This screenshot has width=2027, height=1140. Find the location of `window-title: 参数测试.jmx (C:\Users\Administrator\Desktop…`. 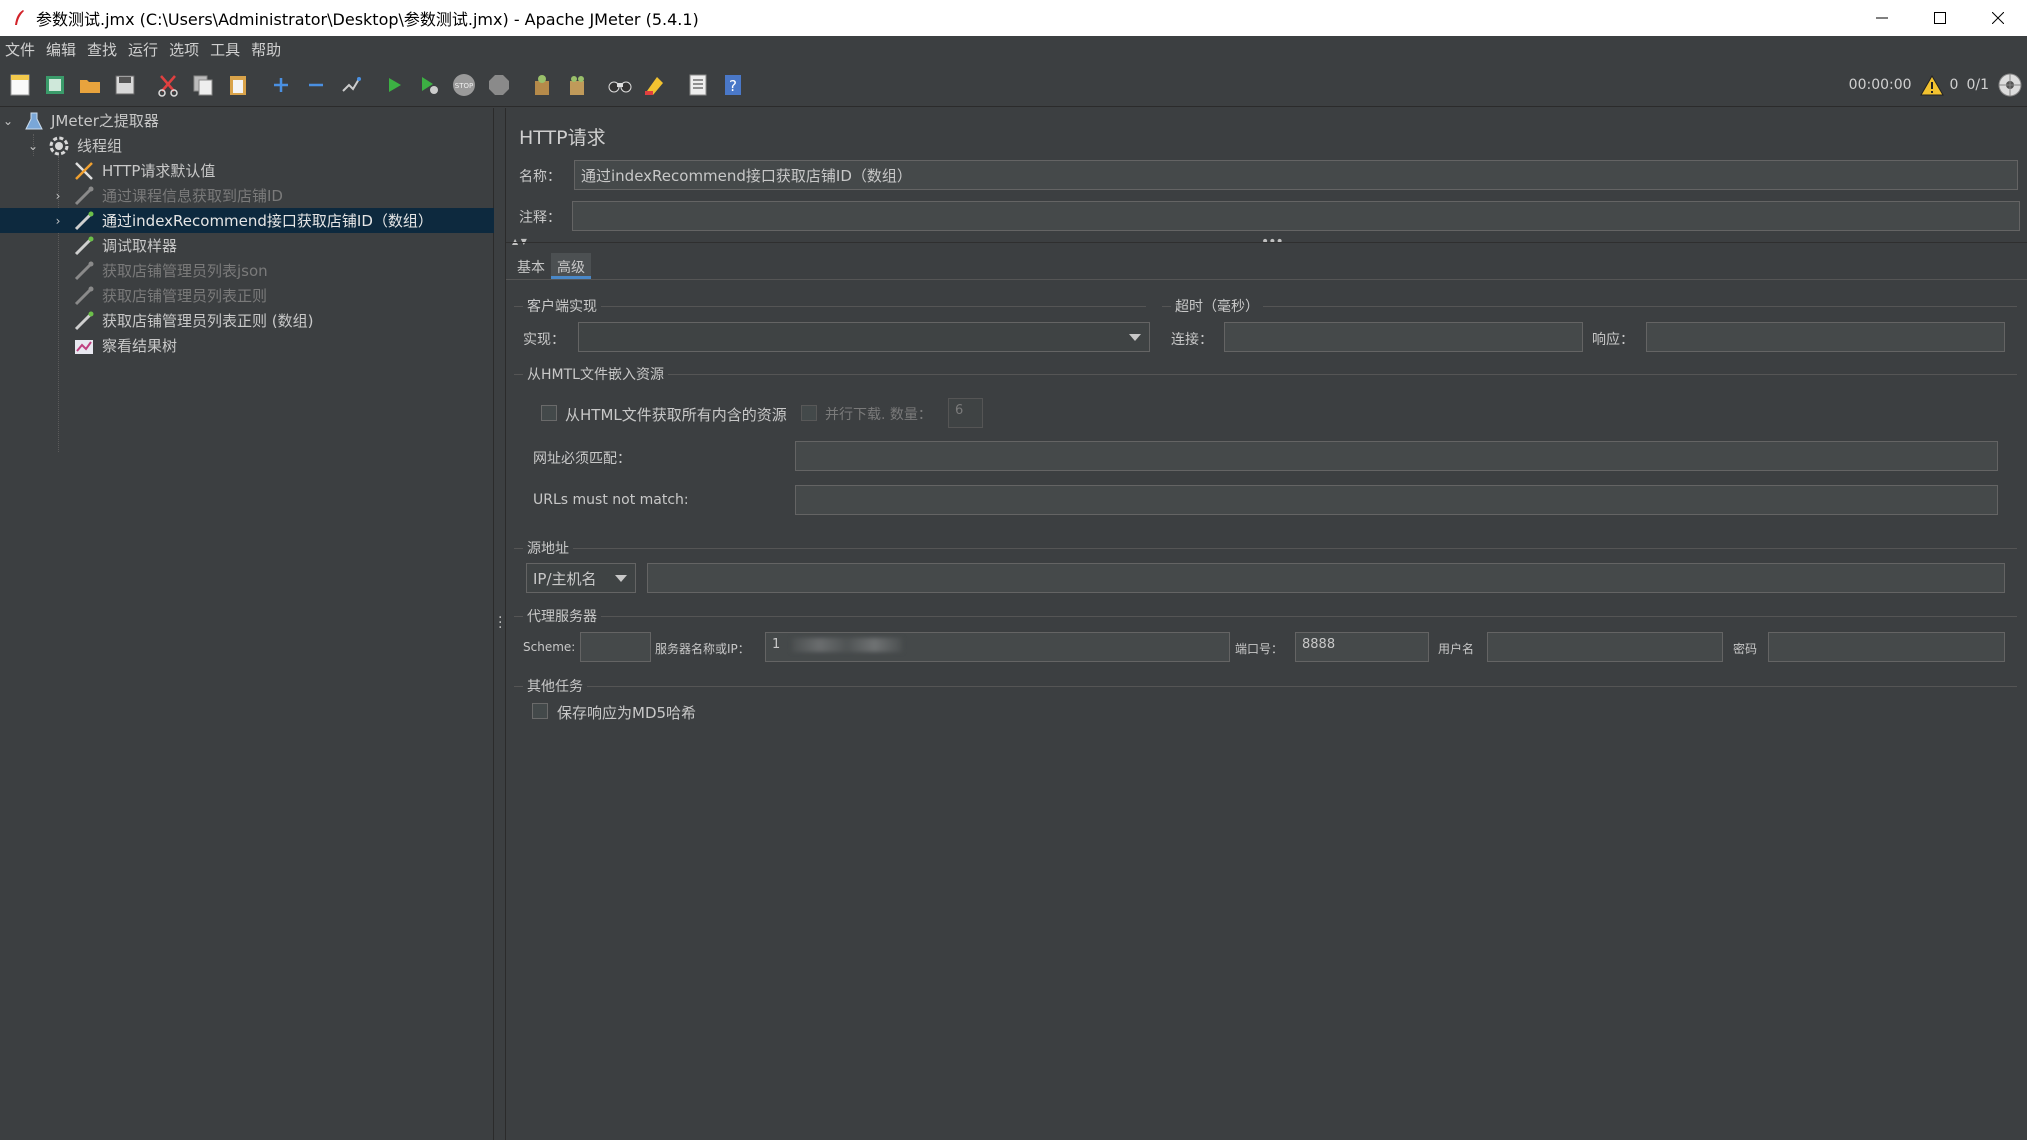

window-title: 参数测试.jmx (C:\Users\Administrator\Desktop… is located at coordinates (367, 19).